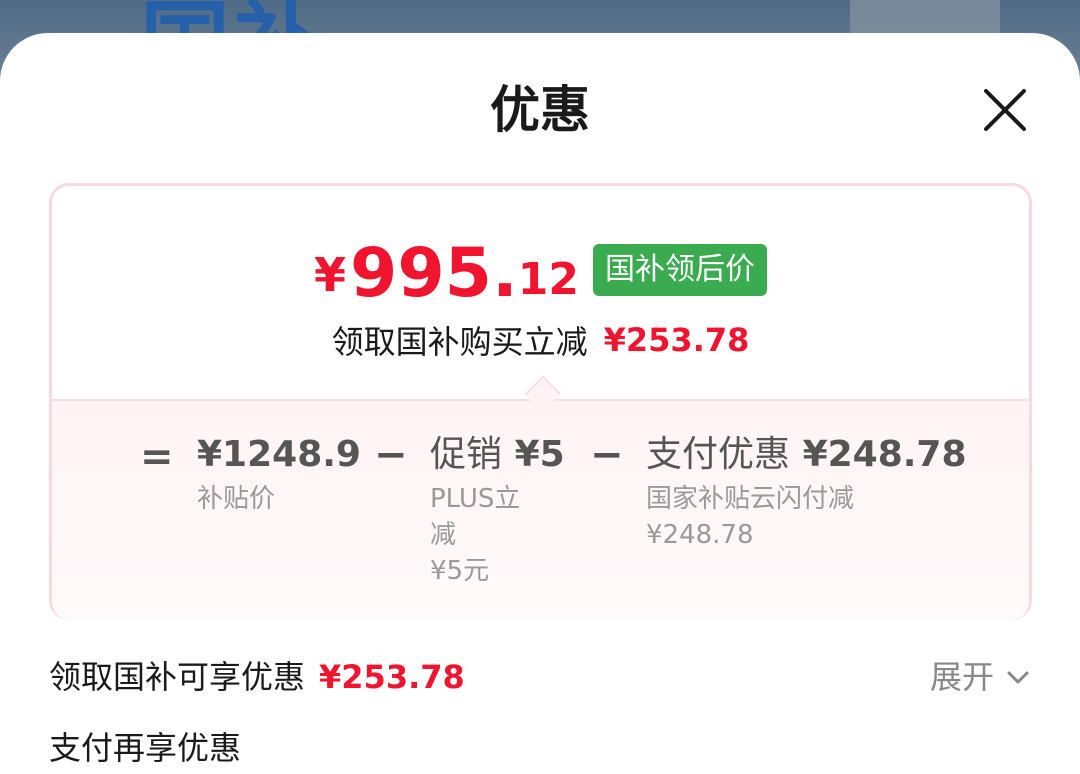 This screenshot has height=774, width=1080. I want to click on promo-desc-line3: ¥5元, so click(460, 571).